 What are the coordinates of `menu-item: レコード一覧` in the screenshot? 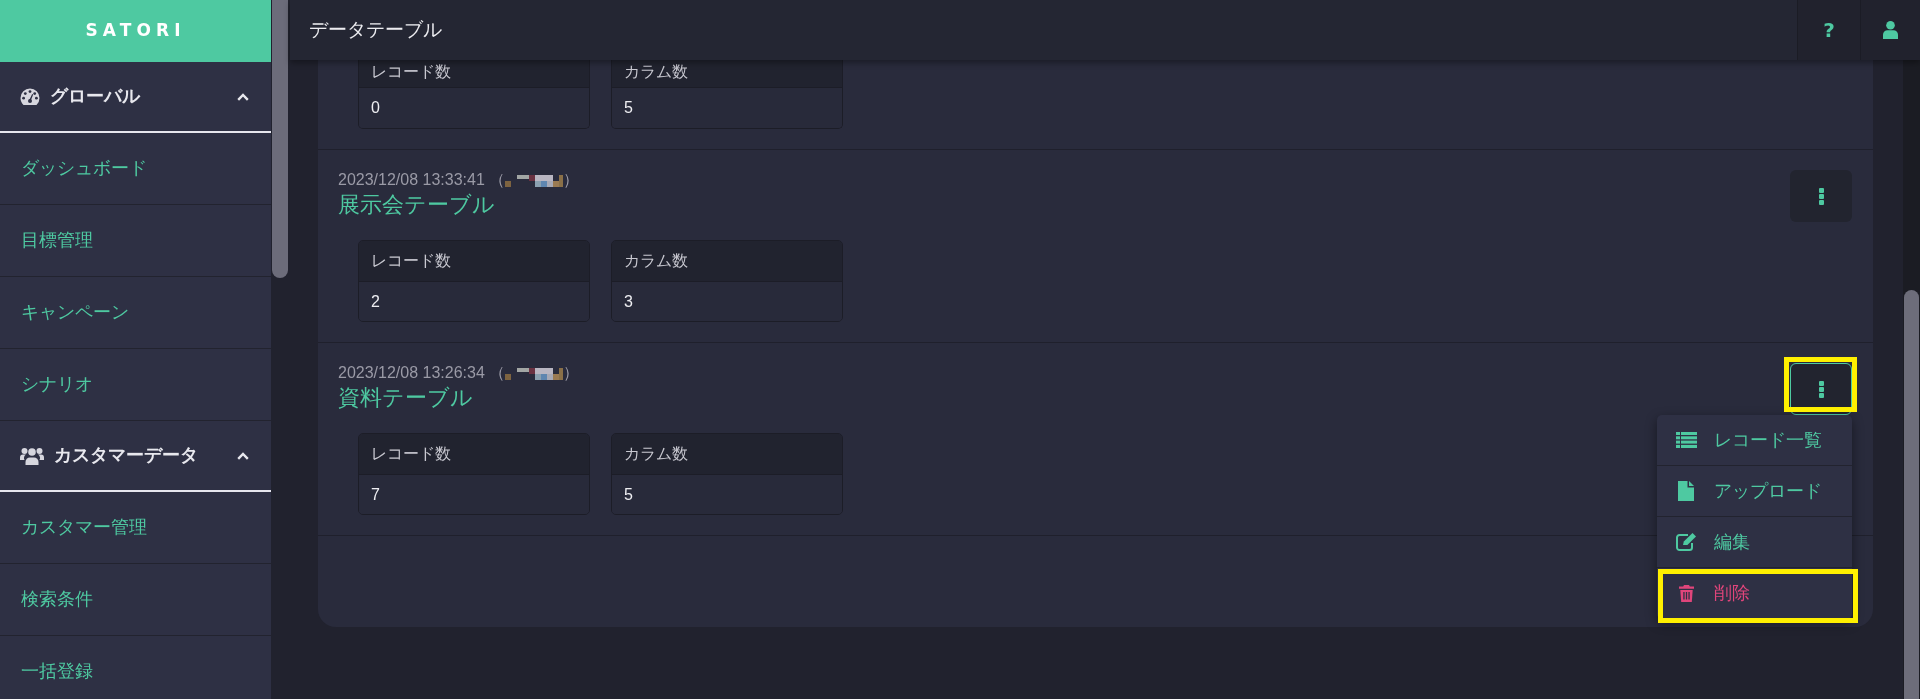 It's located at (1754, 440).